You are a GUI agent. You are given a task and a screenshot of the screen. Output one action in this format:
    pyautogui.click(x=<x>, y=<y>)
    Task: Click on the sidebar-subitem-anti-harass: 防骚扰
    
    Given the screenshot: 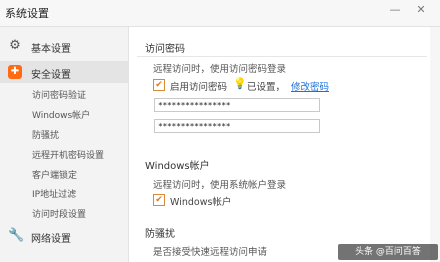 What is the action you would take?
    pyautogui.click(x=45, y=134)
    